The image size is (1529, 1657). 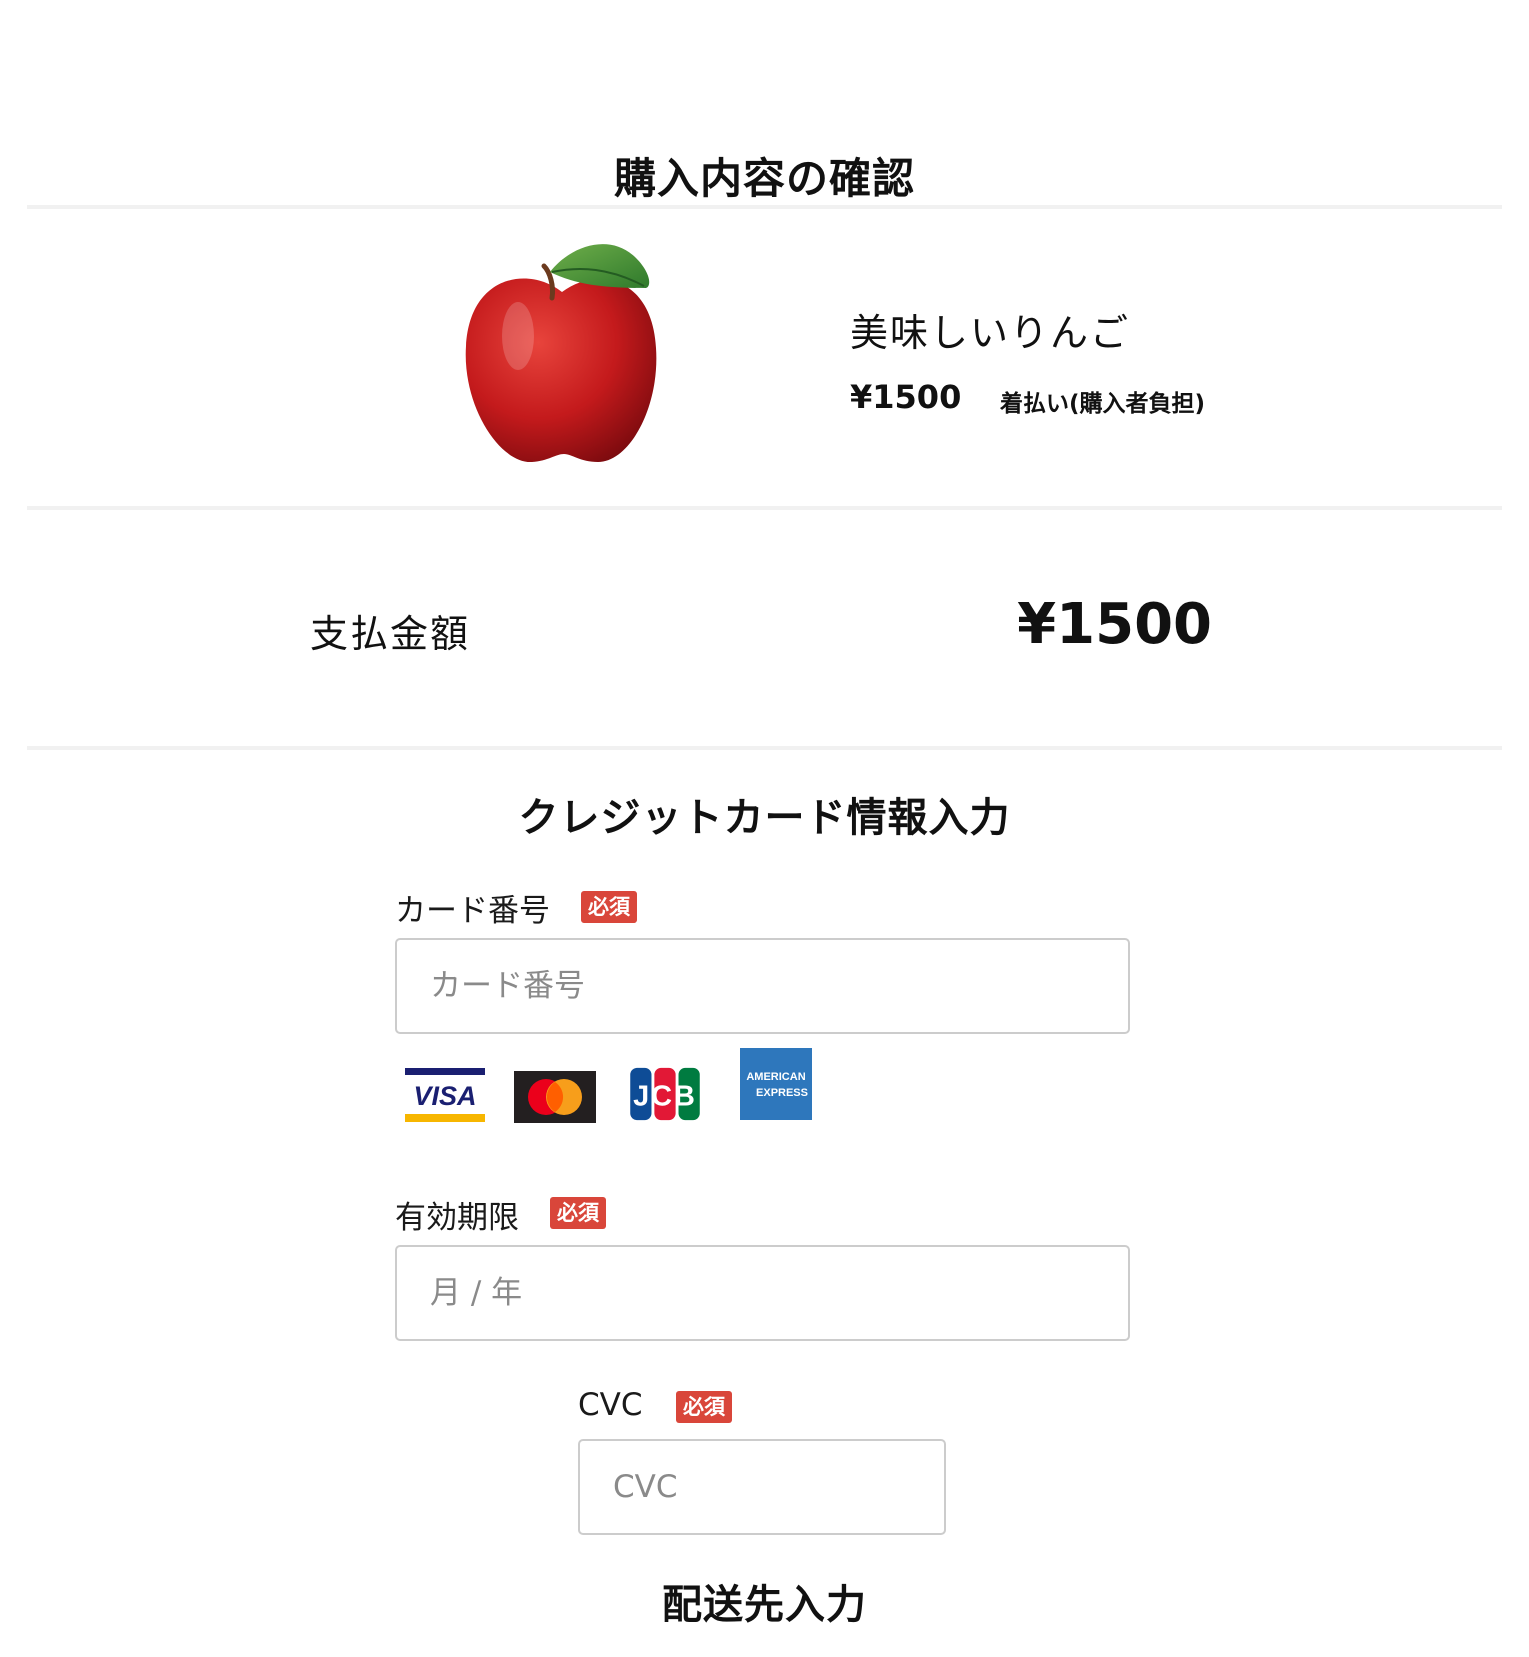 What do you see at coordinates (762, 986) in the screenshot?
I see `card-number-input` at bounding box center [762, 986].